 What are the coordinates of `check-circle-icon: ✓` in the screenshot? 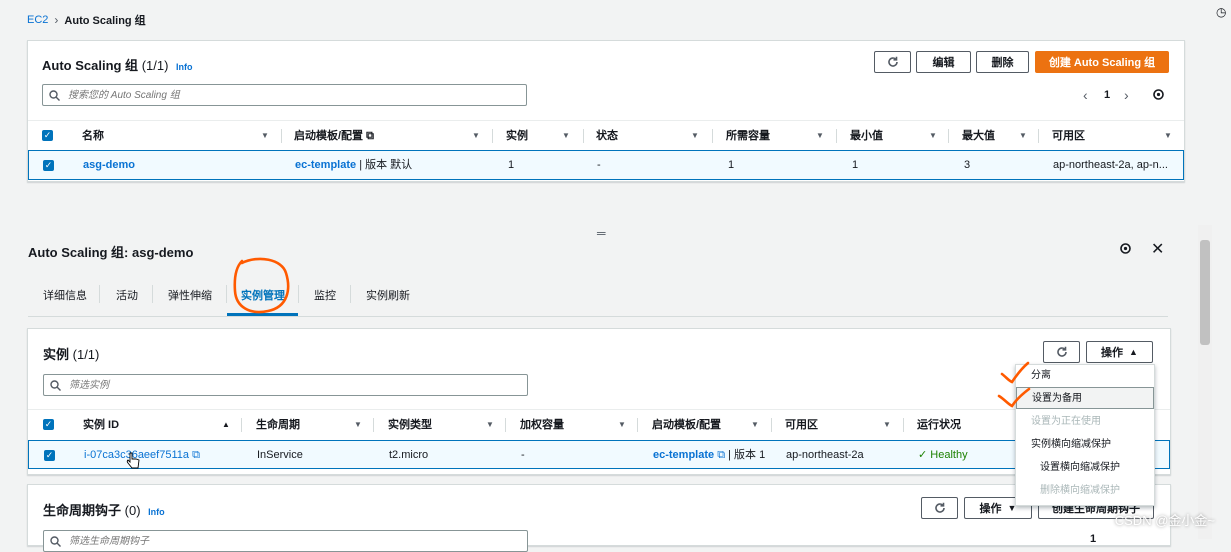 It's located at (923, 455).